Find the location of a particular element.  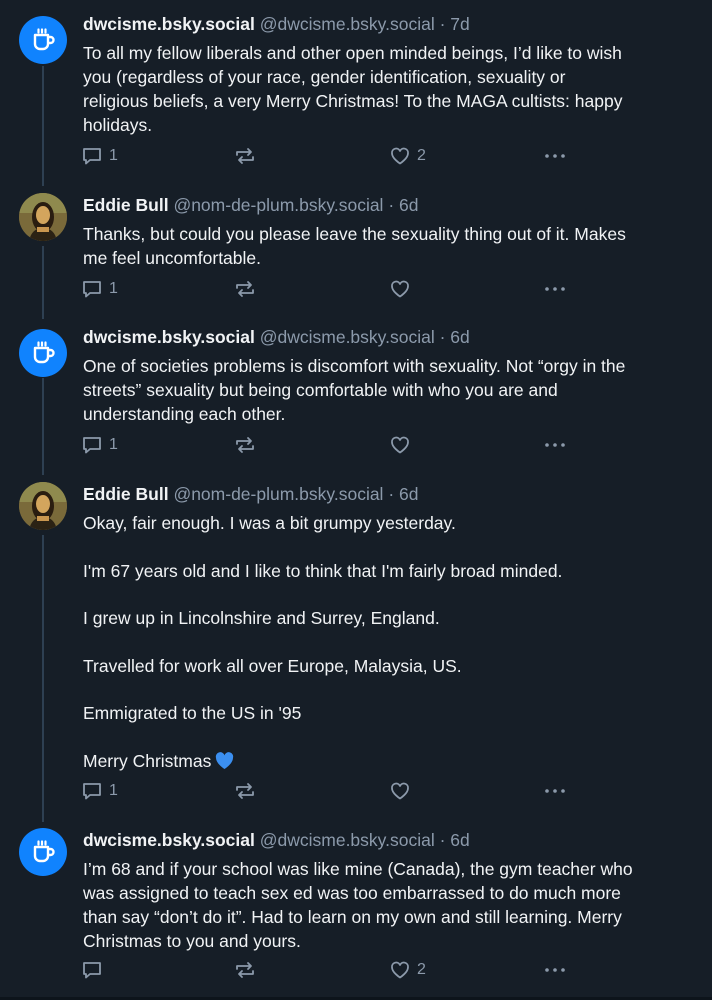

text-paragraph: Merry Christmas is located at coordinates (147, 760).